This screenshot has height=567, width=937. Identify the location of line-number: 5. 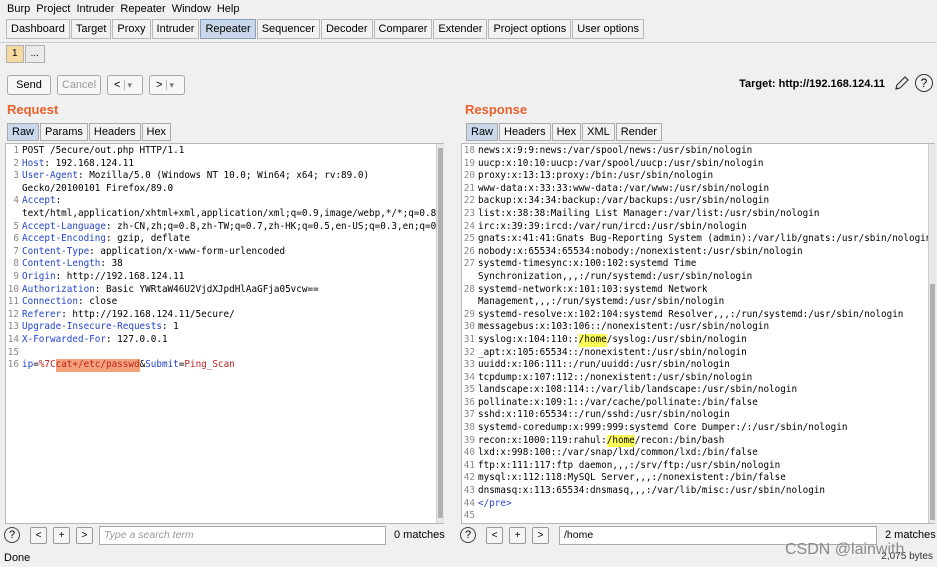
(16, 226).